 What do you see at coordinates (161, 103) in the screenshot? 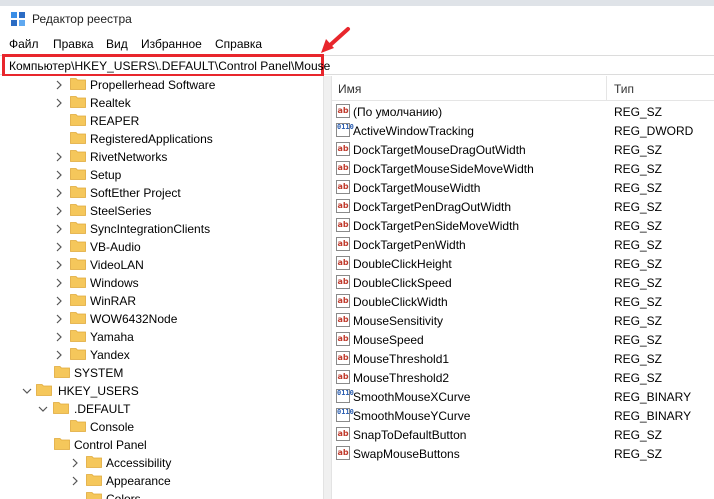
I see `tree-item: Realtek` at bounding box center [161, 103].